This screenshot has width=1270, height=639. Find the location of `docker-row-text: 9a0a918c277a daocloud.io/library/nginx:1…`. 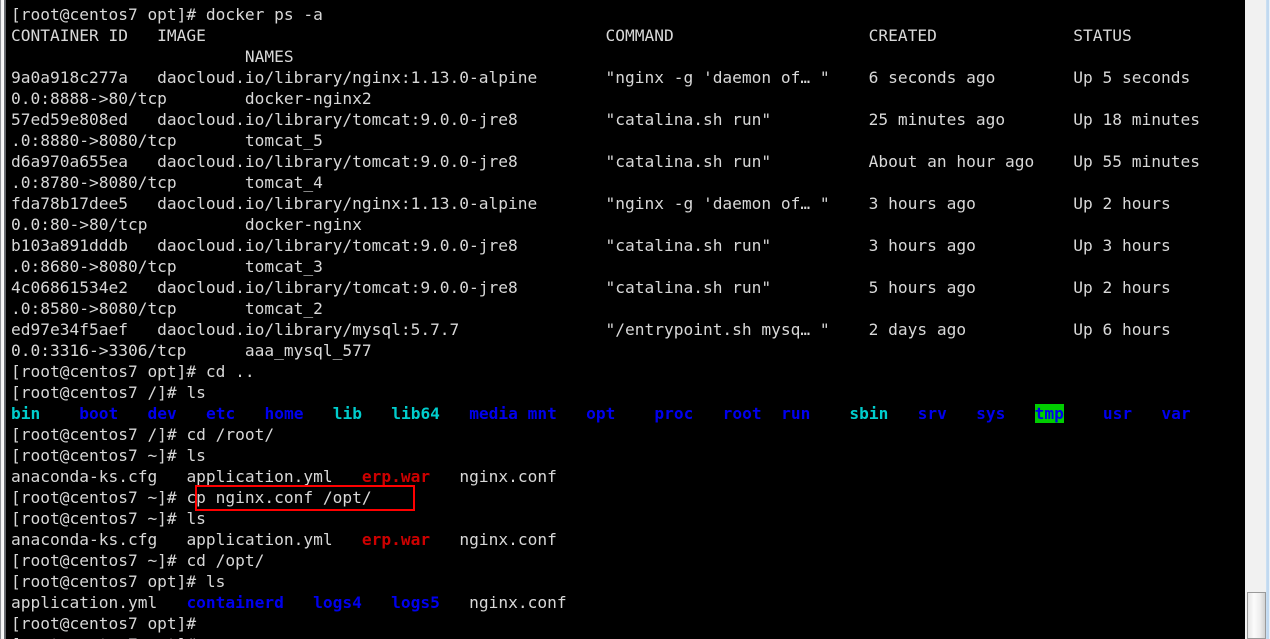

docker-row-text: 9a0a918c277a daocloud.io/library/nginx:1… is located at coordinates (628, 77).